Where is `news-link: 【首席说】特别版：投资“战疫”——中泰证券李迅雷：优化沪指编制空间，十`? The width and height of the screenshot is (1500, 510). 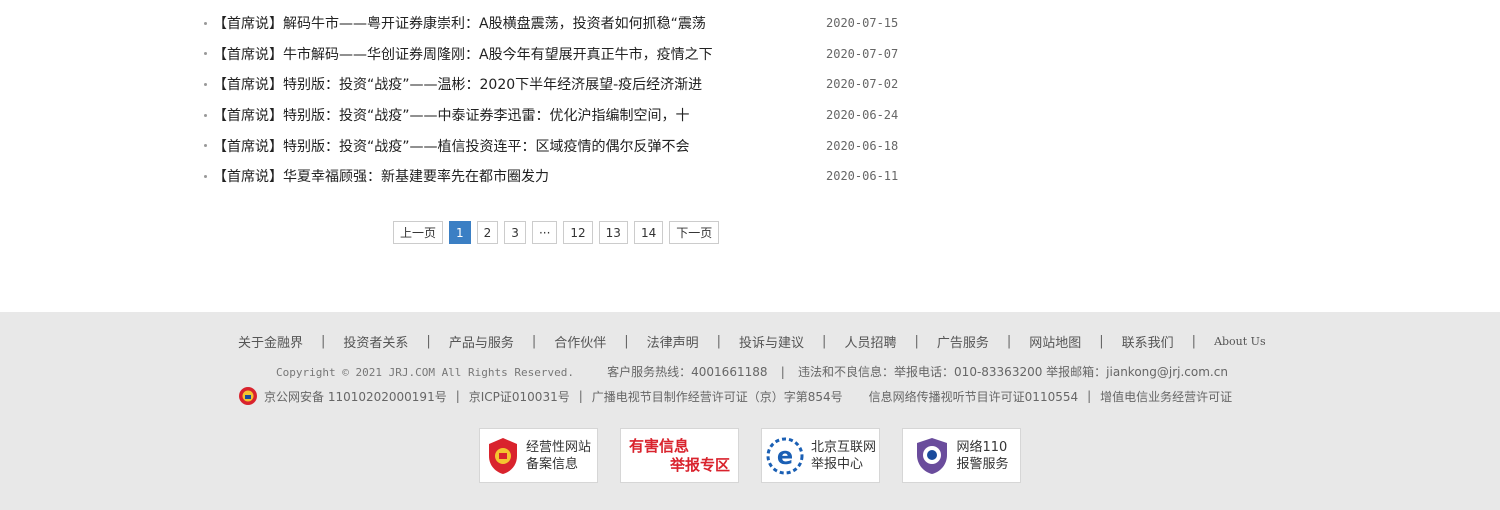
news-link: 【首席说】特别版：投资“战疫”——中泰证券李迅雷：优化沪指编制空间，十 is located at coordinates (451, 115).